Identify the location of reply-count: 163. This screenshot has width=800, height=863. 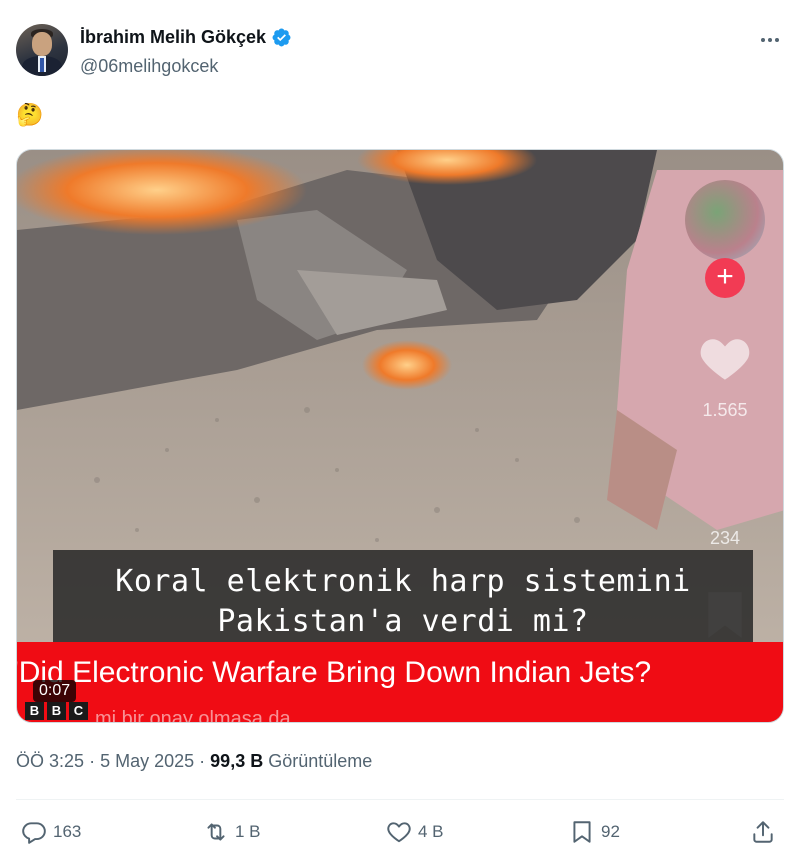
(67, 831).